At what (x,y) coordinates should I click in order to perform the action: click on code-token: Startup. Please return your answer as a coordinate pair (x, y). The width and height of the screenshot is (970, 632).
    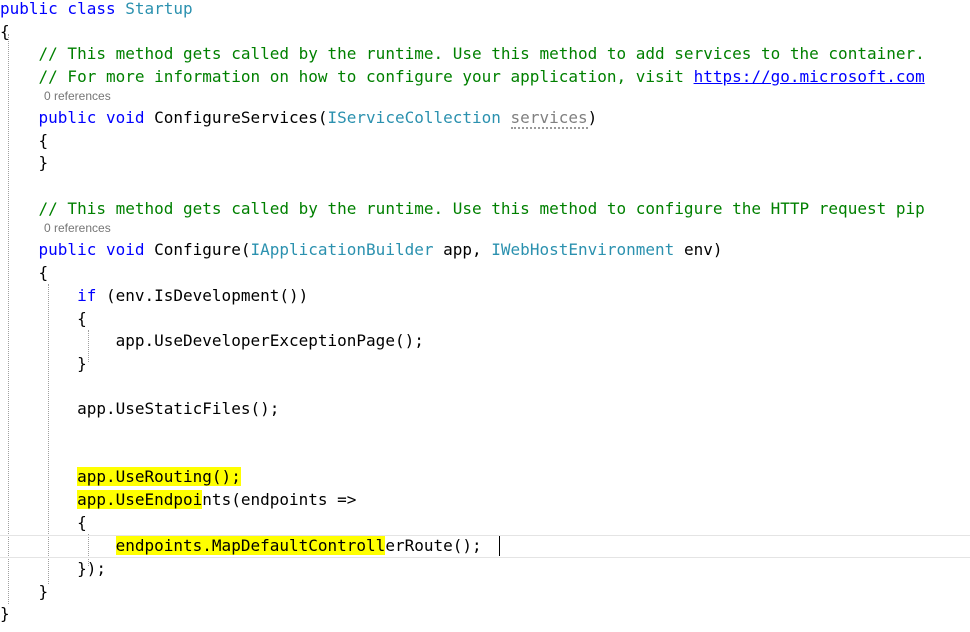
    Looking at the image, I should click on (159, 9).